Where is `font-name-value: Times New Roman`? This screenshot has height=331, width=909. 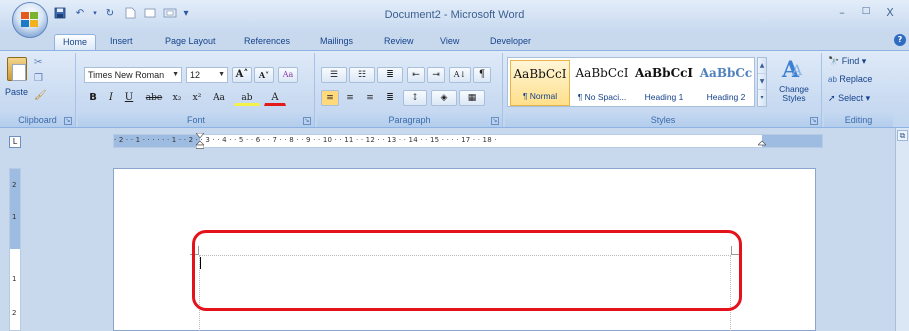 font-name-value: Times New Roman is located at coordinates (126, 75).